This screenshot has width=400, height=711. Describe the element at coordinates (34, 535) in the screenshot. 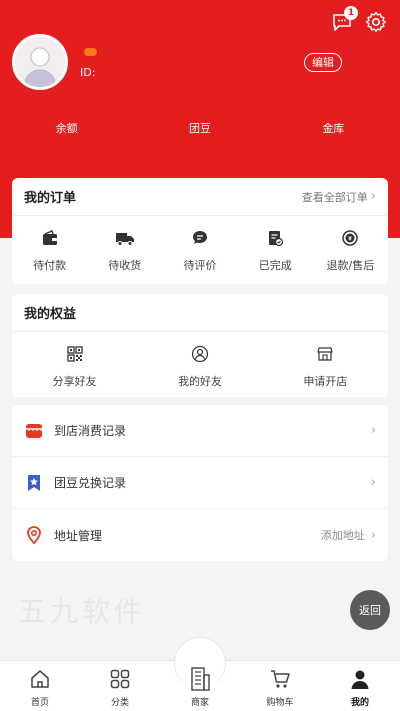

I see `location-pin-icon` at that location.